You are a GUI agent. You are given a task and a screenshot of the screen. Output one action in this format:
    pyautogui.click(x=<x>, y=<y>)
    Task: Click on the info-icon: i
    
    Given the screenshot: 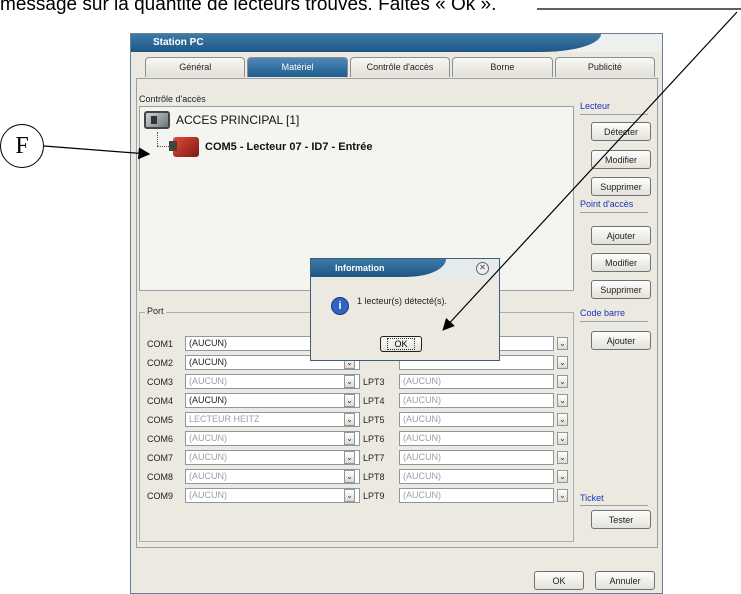 What is the action you would take?
    pyautogui.click(x=340, y=306)
    